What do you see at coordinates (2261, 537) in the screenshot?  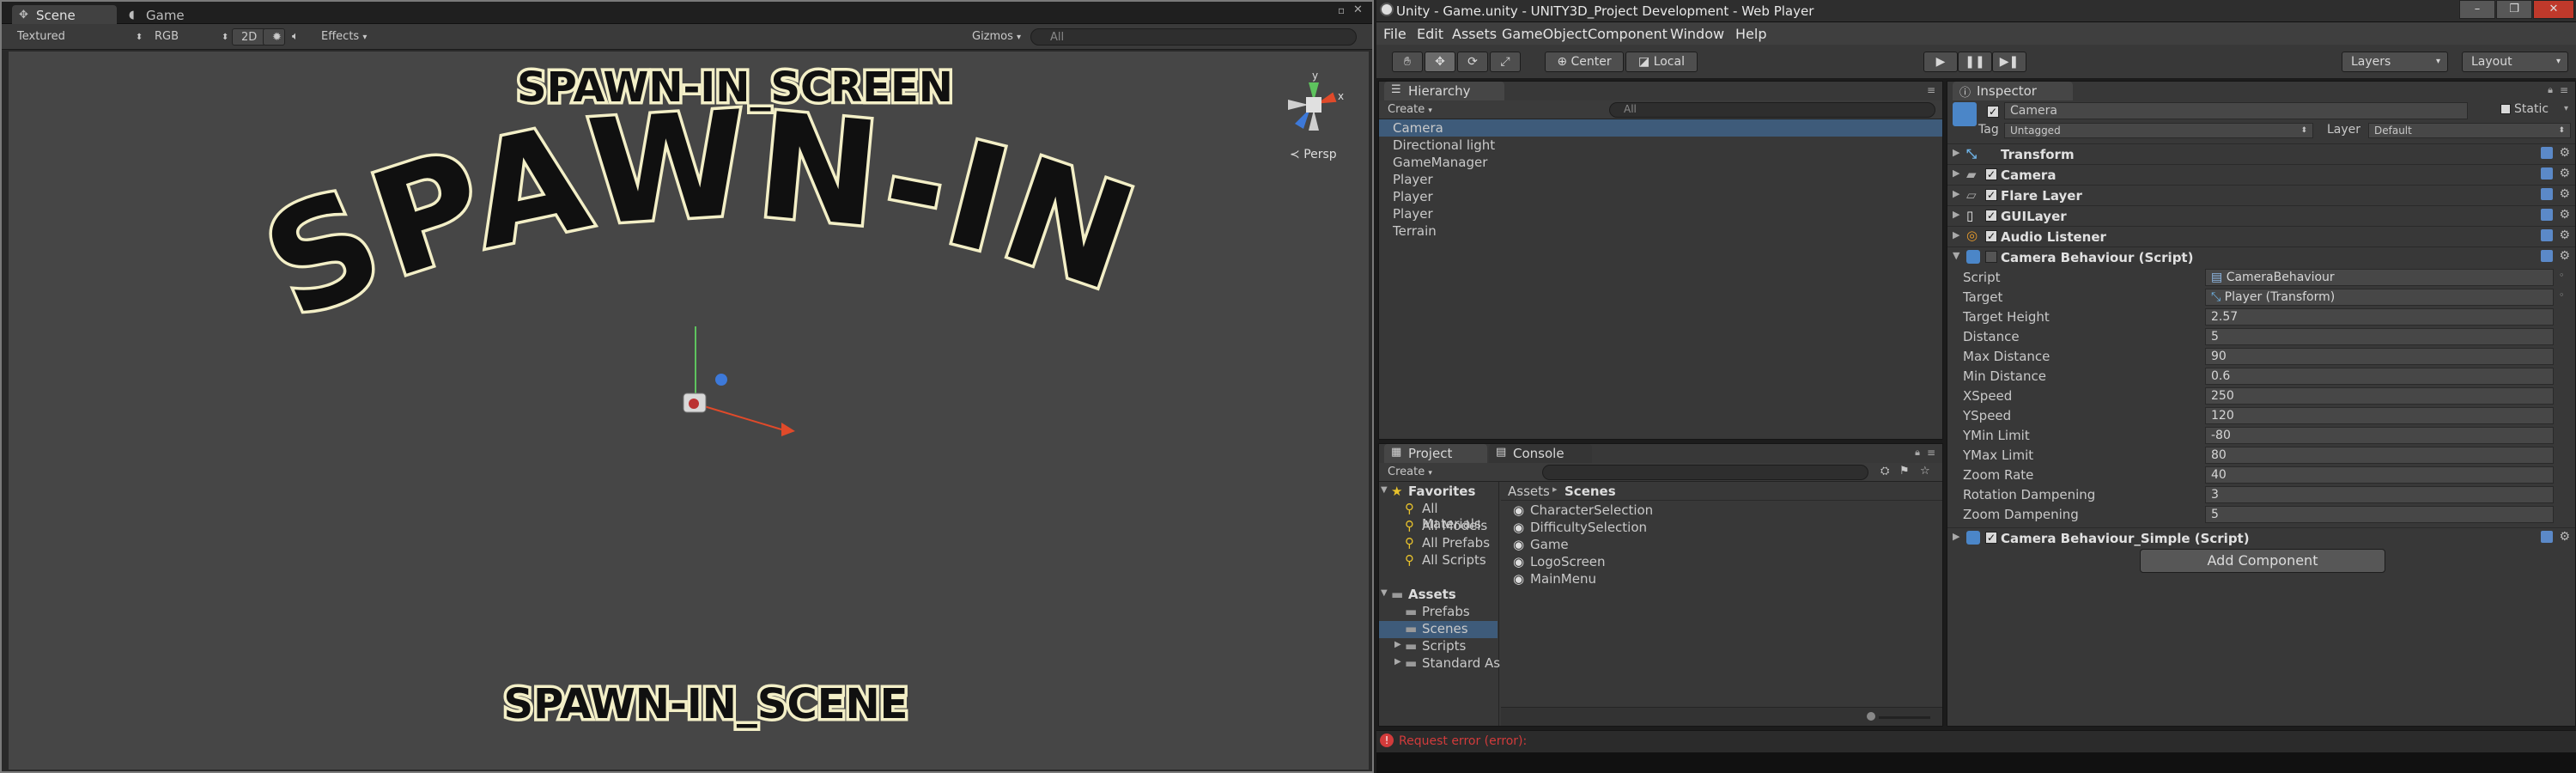 I see `component-camera-behaviour-simple: ▶ ✓ Camera Behaviour_Simple (Script) ⚙` at bounding box center [2261, 537].